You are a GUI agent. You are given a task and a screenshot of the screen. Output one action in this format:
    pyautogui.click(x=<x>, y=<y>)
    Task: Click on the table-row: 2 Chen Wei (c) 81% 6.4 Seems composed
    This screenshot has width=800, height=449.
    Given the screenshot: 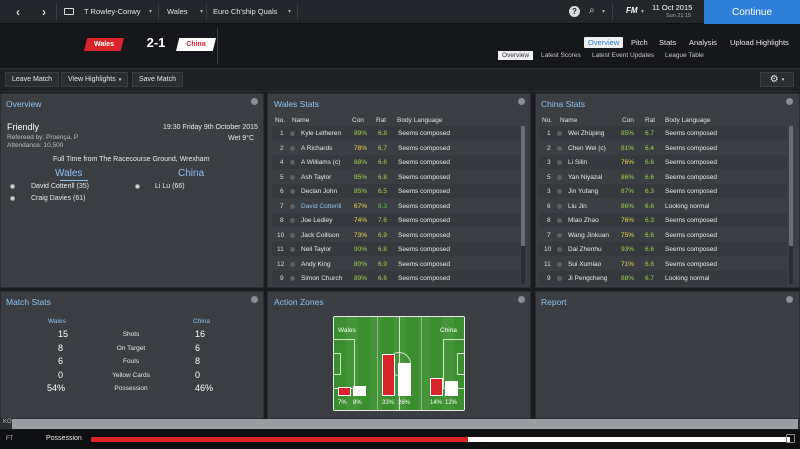 What is the action you would take?
    pyautogui.click(x=663, y=148)
    